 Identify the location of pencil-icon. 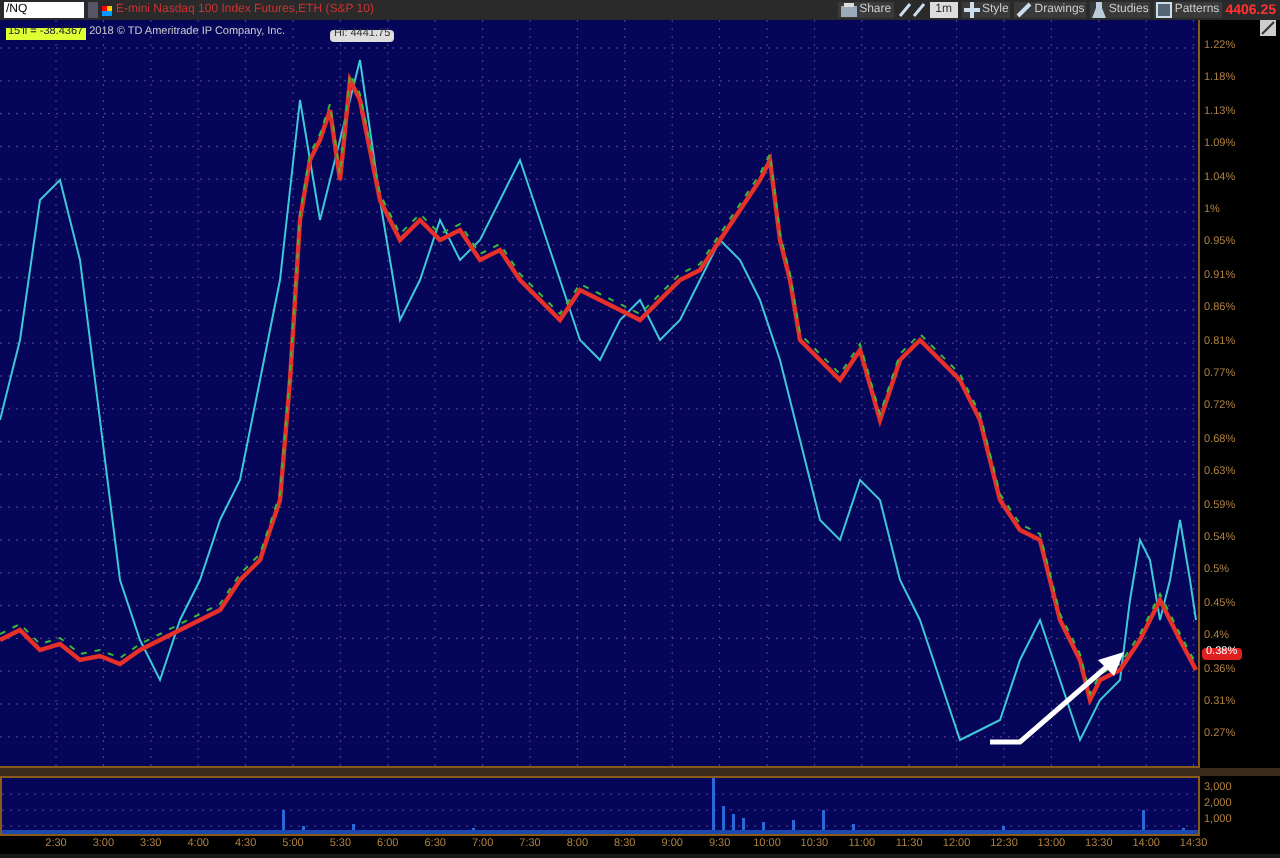
(1024, 10).